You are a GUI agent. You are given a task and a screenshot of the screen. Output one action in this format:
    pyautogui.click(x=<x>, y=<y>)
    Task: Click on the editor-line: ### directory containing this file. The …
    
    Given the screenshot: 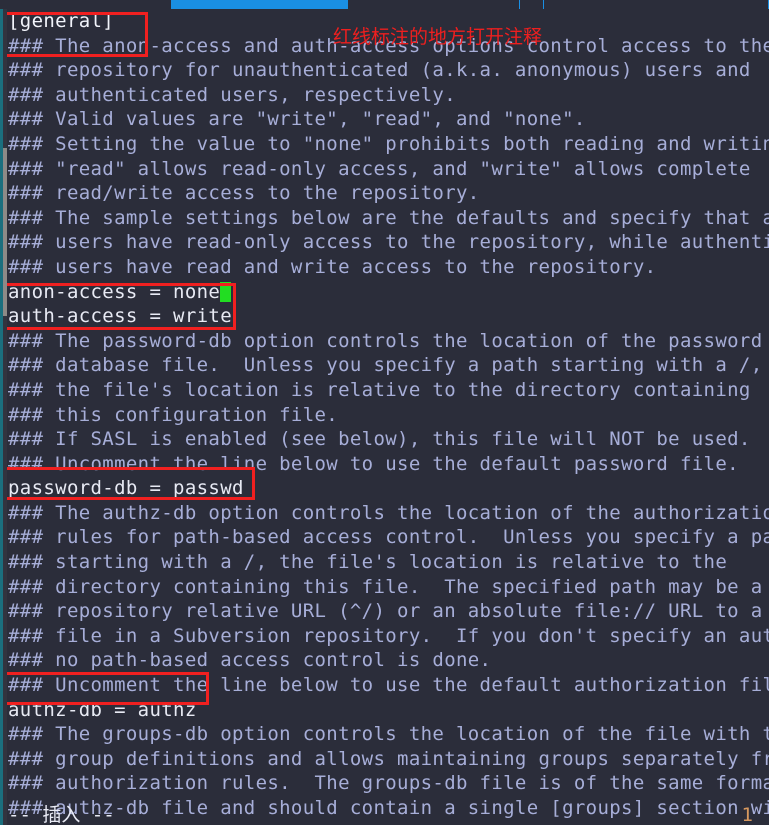 What is the action you would take?
    pyautogui.click(x=388, y=587)
    